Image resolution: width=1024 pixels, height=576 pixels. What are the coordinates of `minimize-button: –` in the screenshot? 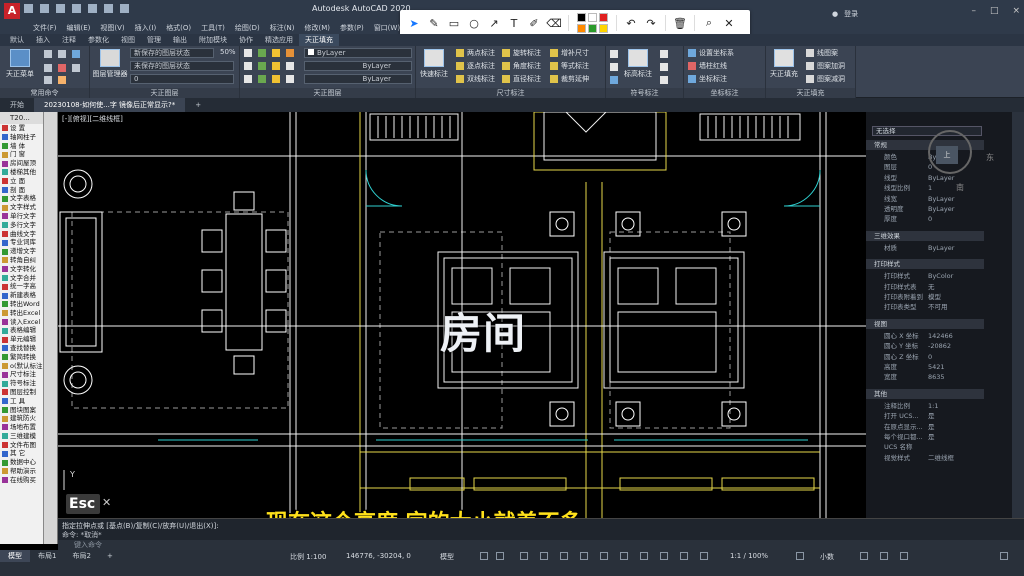 It's located at (973, 11).